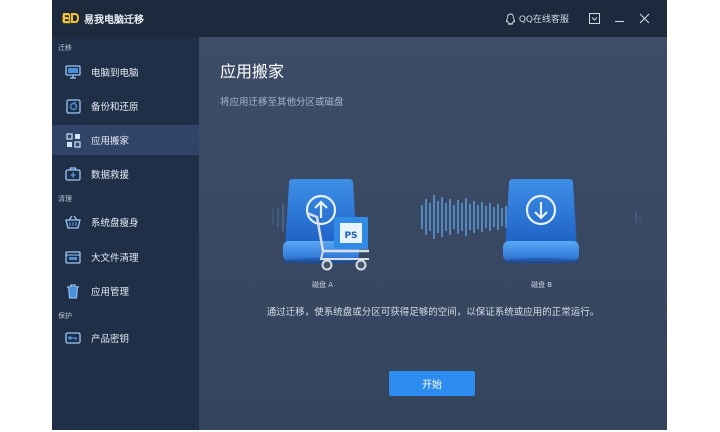  I want to click on sidebar-item-app-migration: 应用搬家, so click(125, 140).